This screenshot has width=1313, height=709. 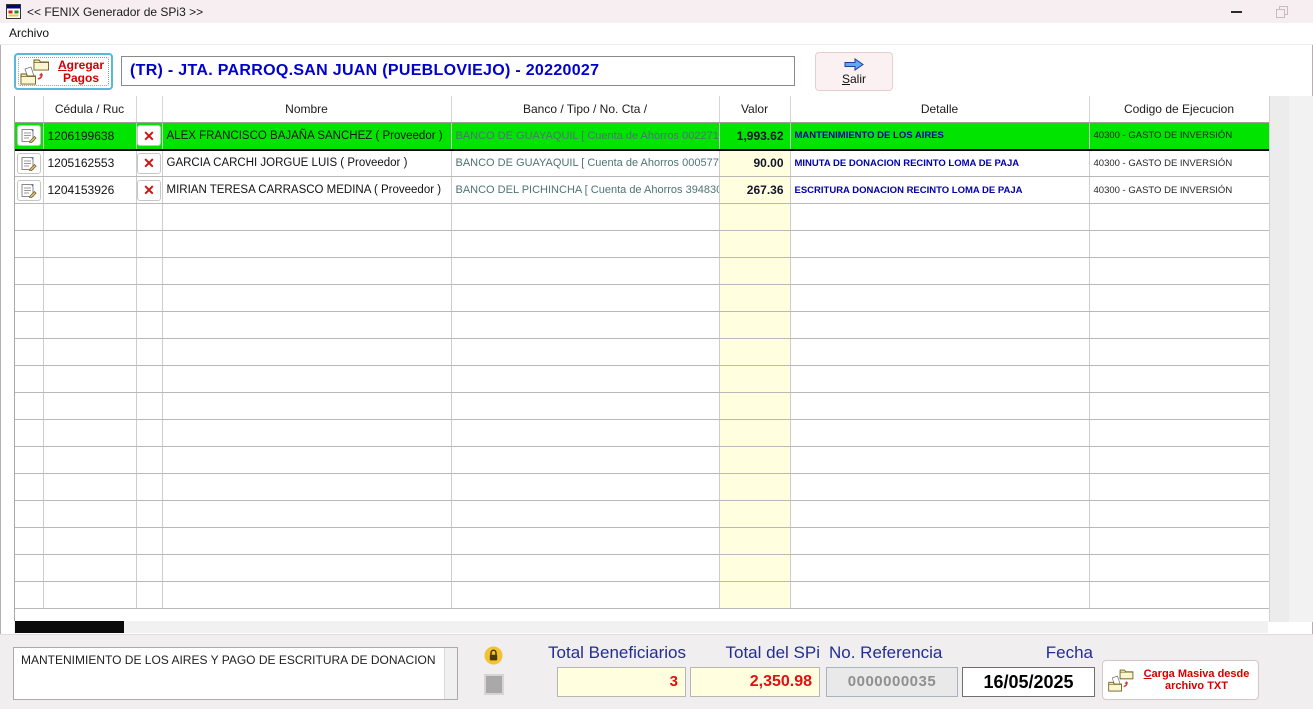 I want to click on memo-scrollbar, so click(x=450, y=673).